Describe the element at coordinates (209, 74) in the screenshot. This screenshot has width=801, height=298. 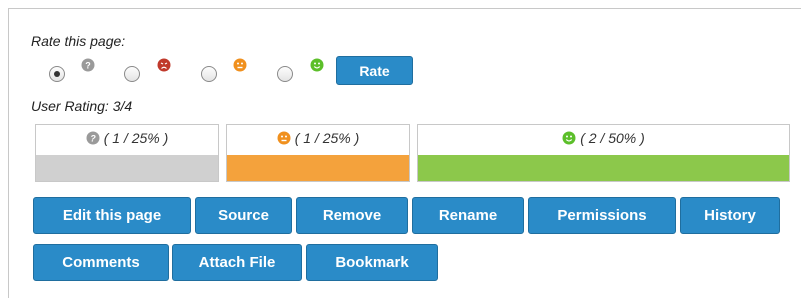
I see `rating-radio-neutral` at that location.